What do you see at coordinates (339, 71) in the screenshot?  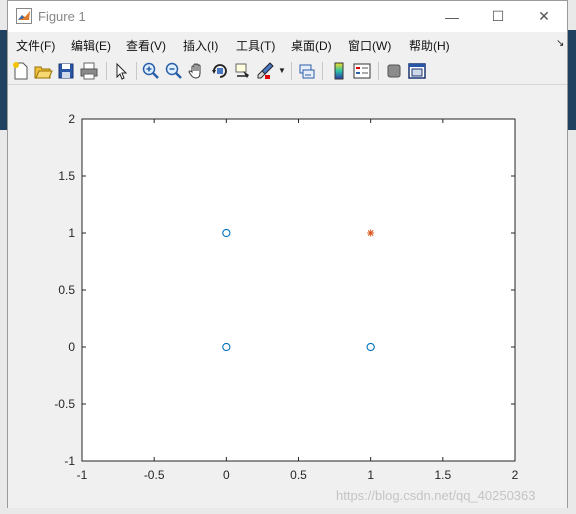 I see `colorbar-icon` at bounding box center [339, 71].